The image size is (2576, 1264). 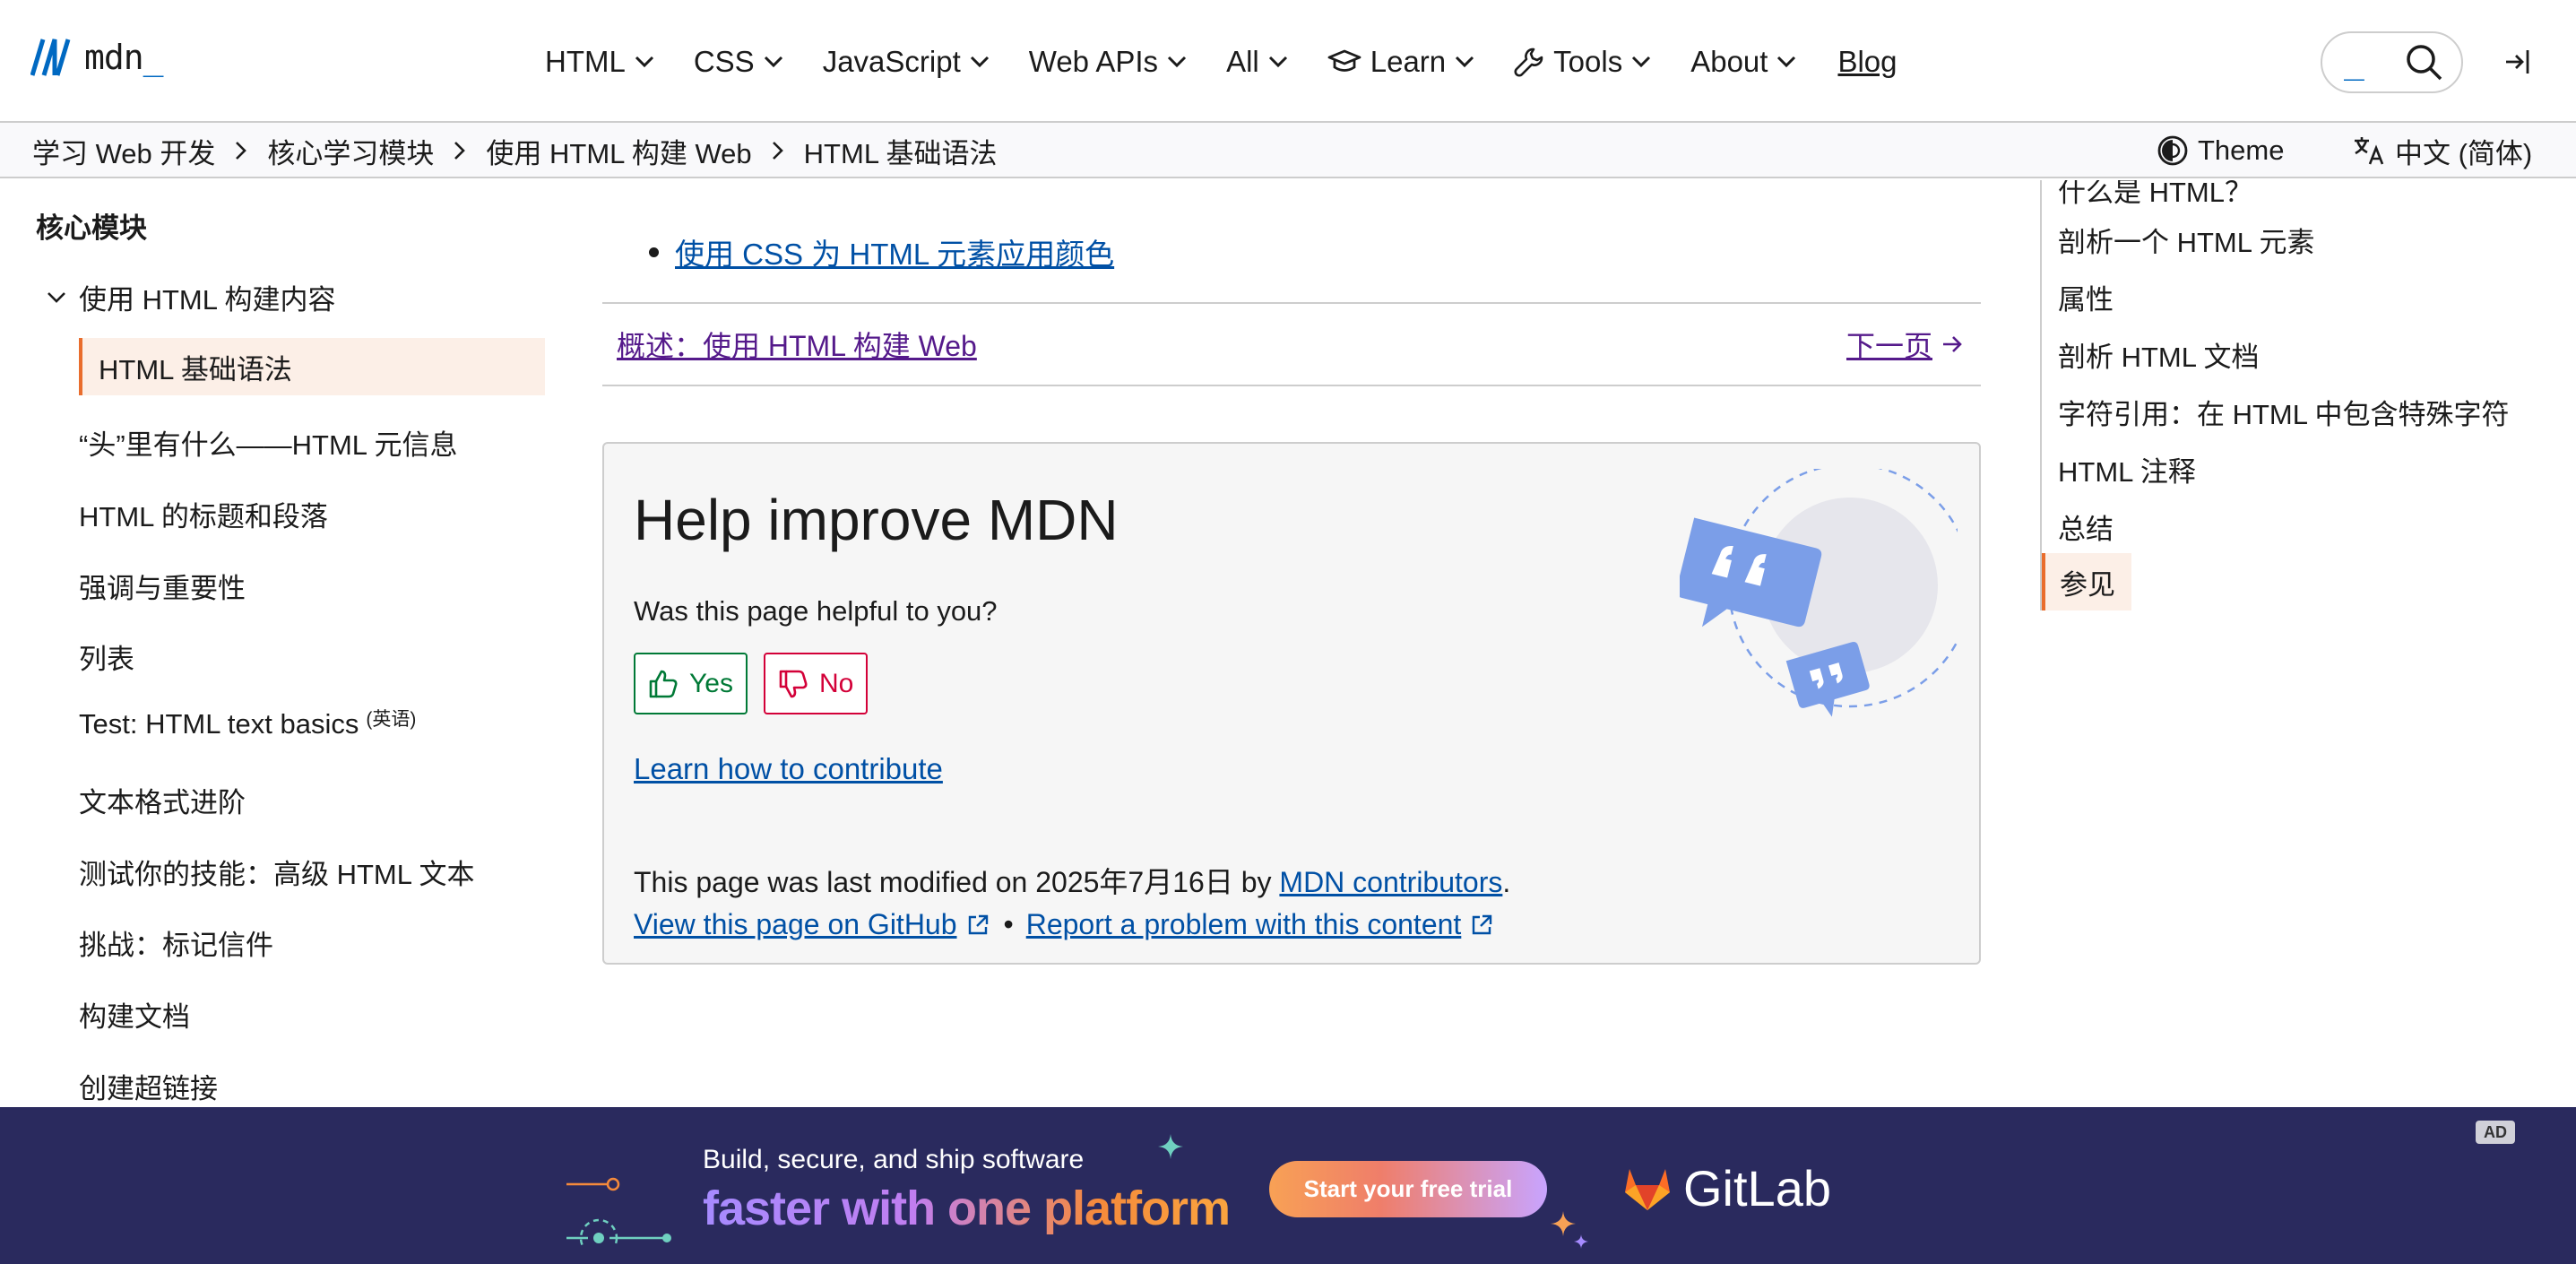 I want to click on sidebar-item-challenge-letter: 挑战：标记信件, so click(x=176, y=942).